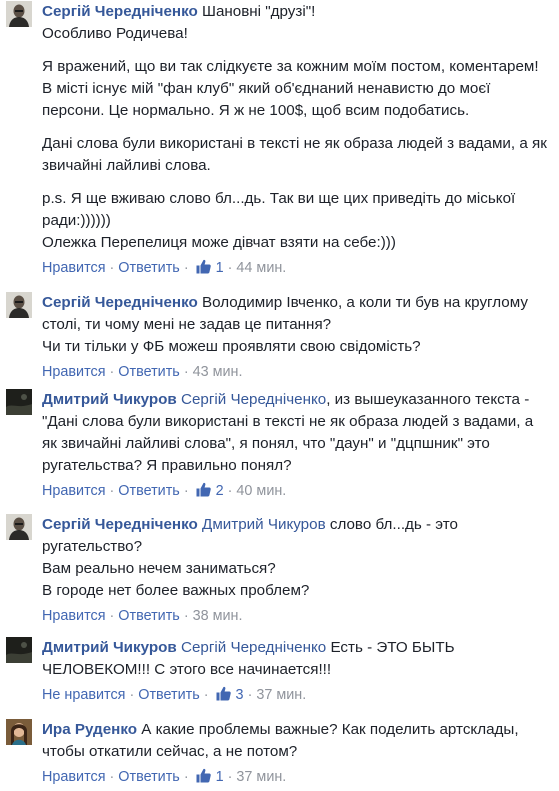 Image resolution: width=559 pixels, height=791 pixels. What do you see at coordinates (296, 491) in the screenshot?
I see `comment-actions: Нравится · Ответить · 2 · 40 мин.` at bounding box center [296, 491].